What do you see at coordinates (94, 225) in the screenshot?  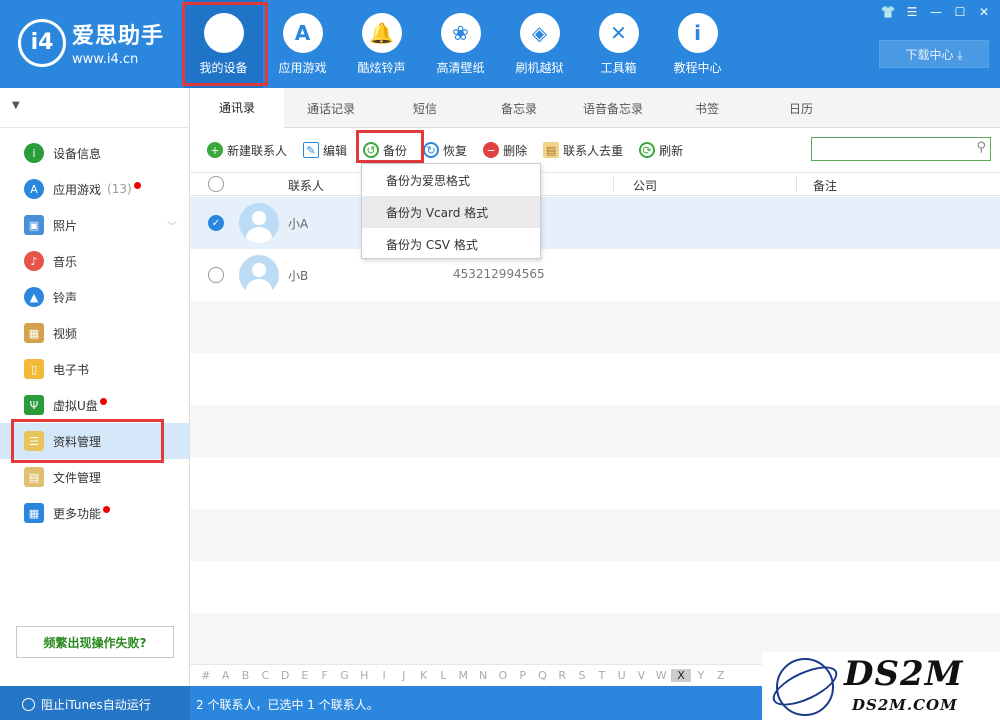 I see `sidebar-item-photos: ▣ 照片 ﹀` at bounding box center [94, 225].